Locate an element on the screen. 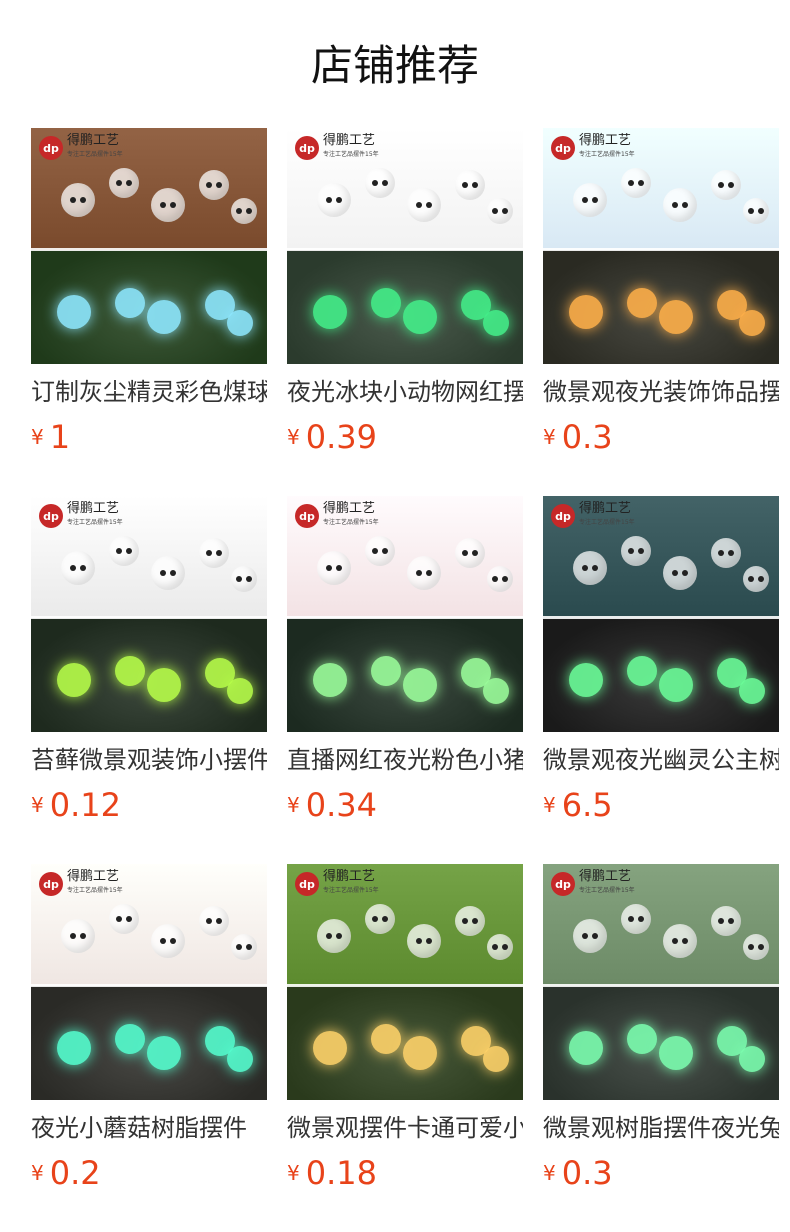 This screenshot has height=1232, width=790. product-card: dp 得鹏工艺 专注工艺品摆件15年 苔藓微景观装饰小摆件 ¥0.12 is located at coordinates (149, 666).